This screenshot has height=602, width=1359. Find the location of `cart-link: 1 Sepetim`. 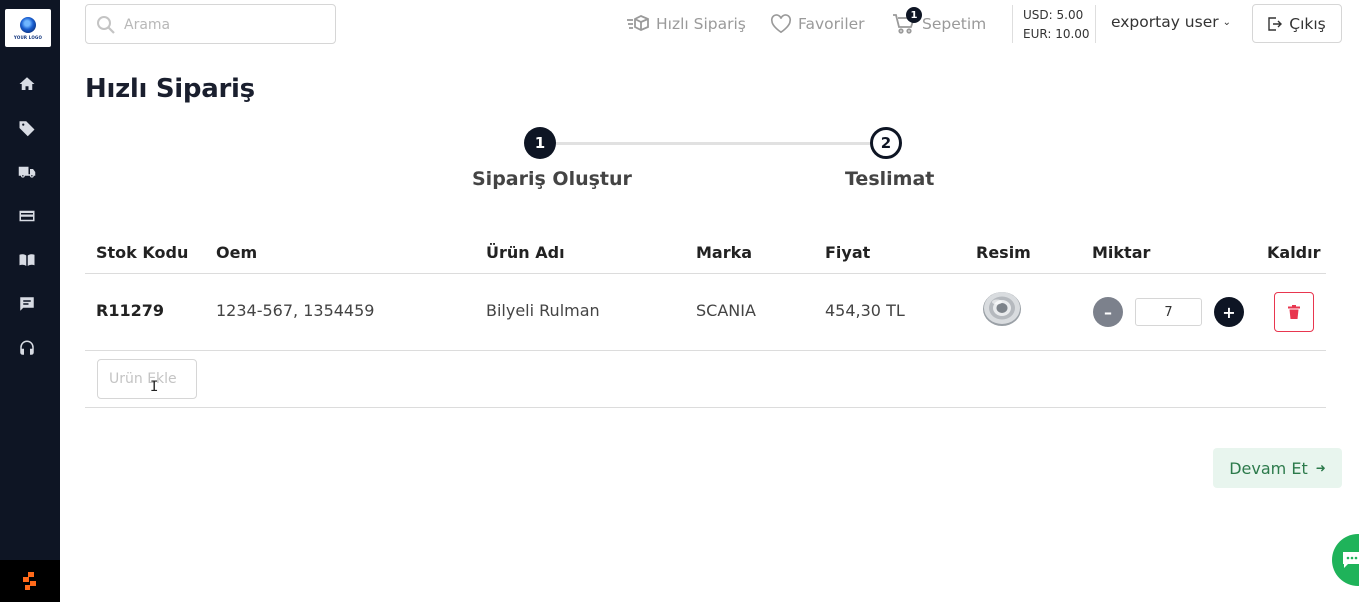

cart-link: 1 Sepetim is located at coordinates (939, 21).